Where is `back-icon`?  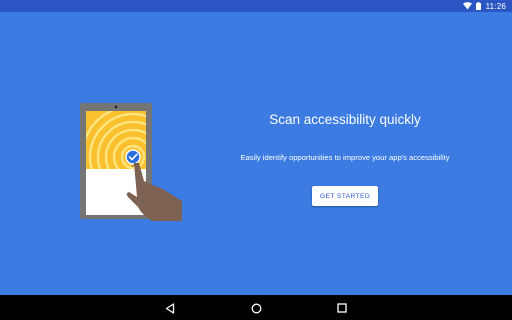
back-icon is located at coordinates (170, 308).